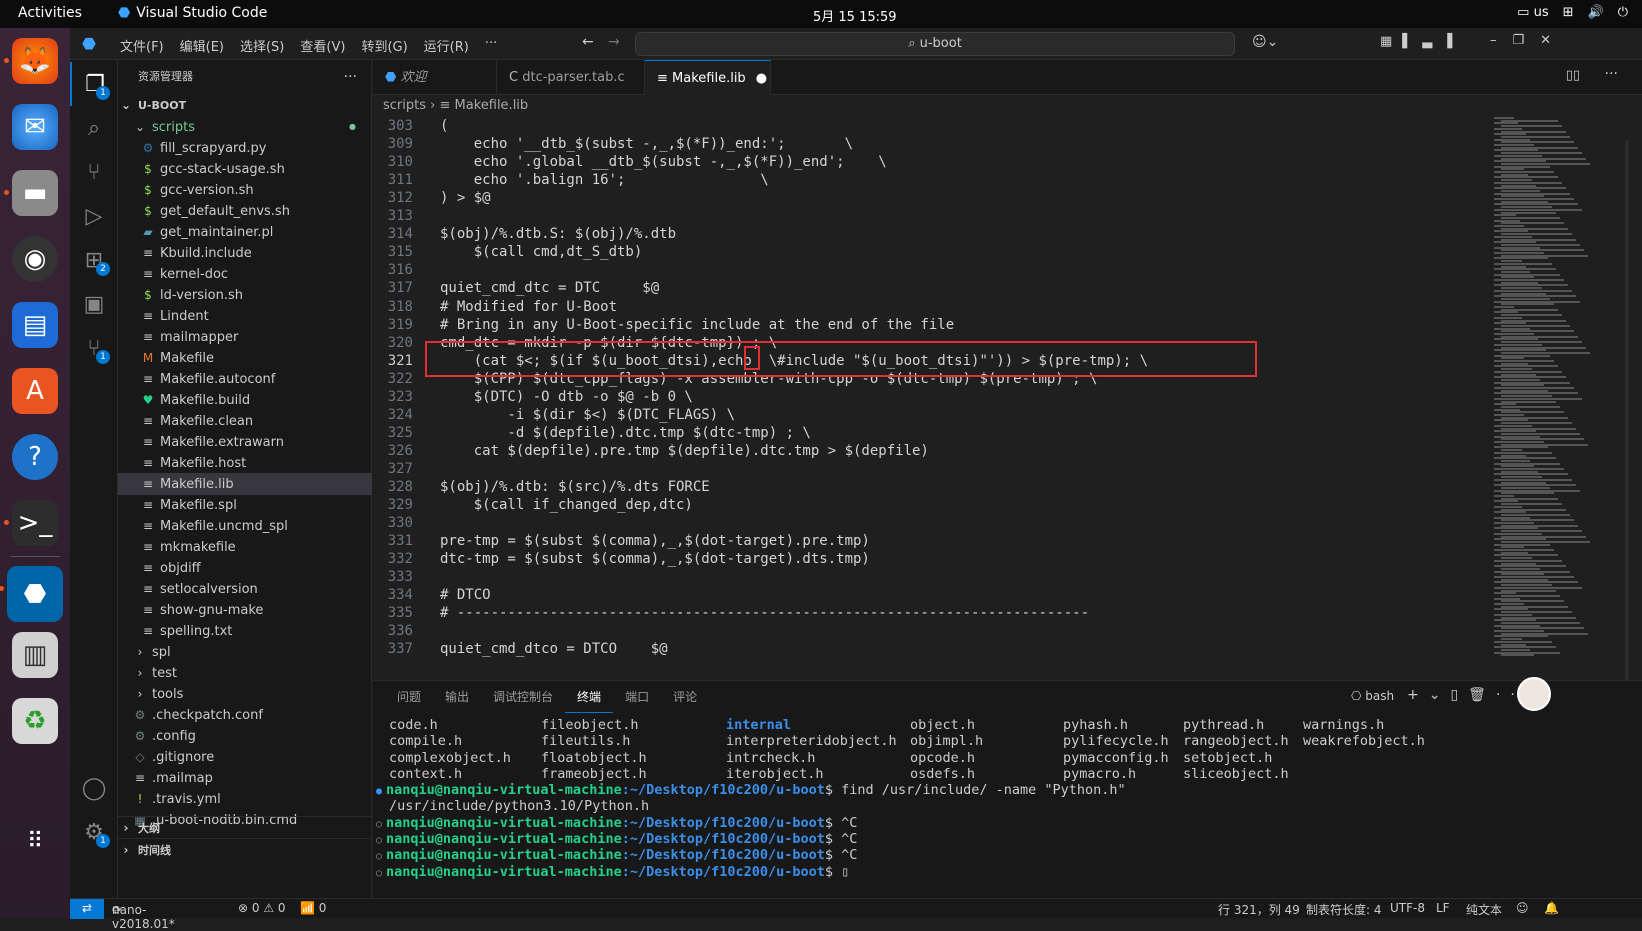 Image resolution: width=1642 pixels, height=931 pixels. I want to click on file-item: ⚙ .config, so click(245, 736).